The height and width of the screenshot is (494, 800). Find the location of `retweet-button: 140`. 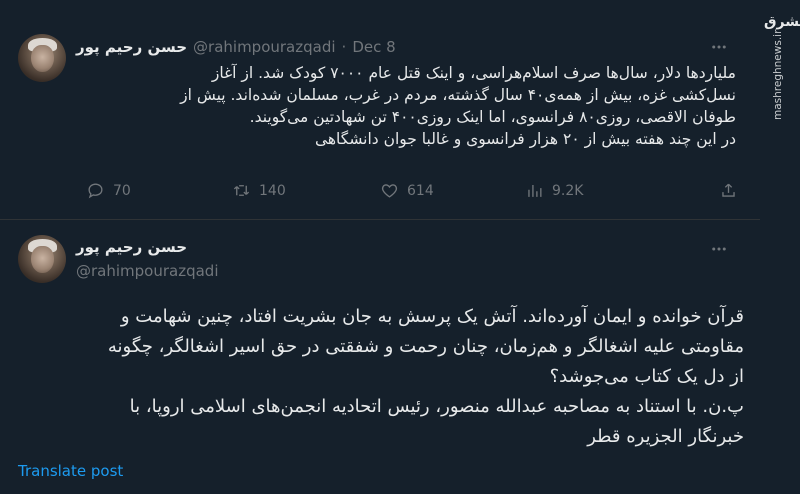

retweet-button: 140 is located at coordinates (259, 190).